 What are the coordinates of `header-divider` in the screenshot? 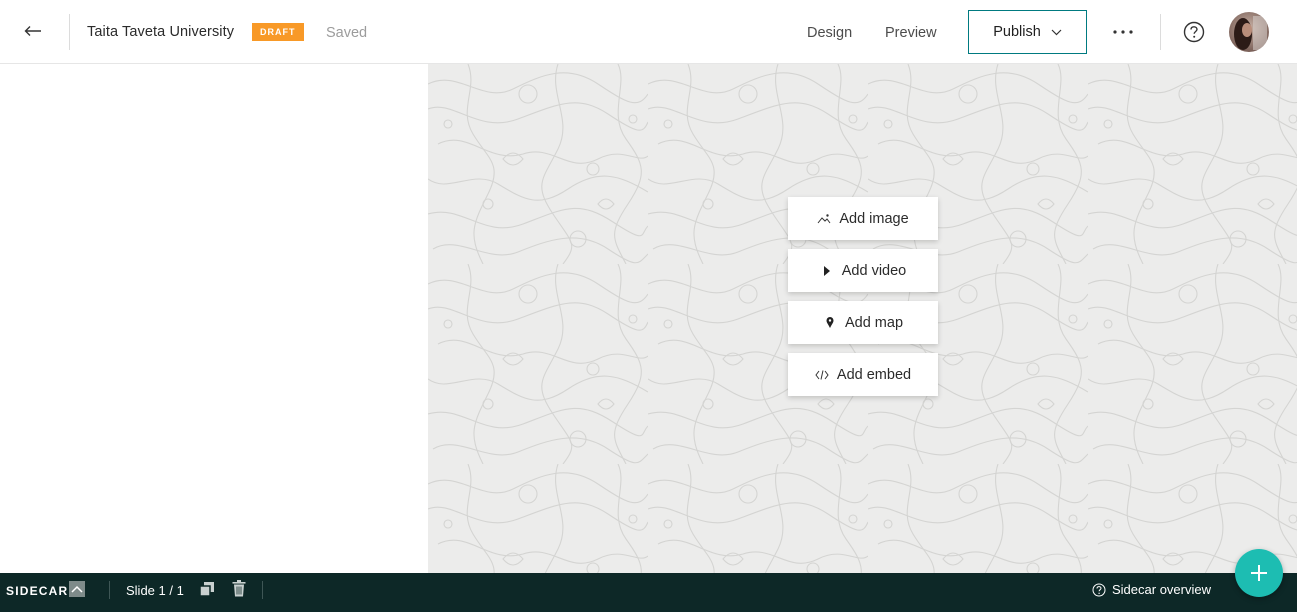 It's located at (69, 32).